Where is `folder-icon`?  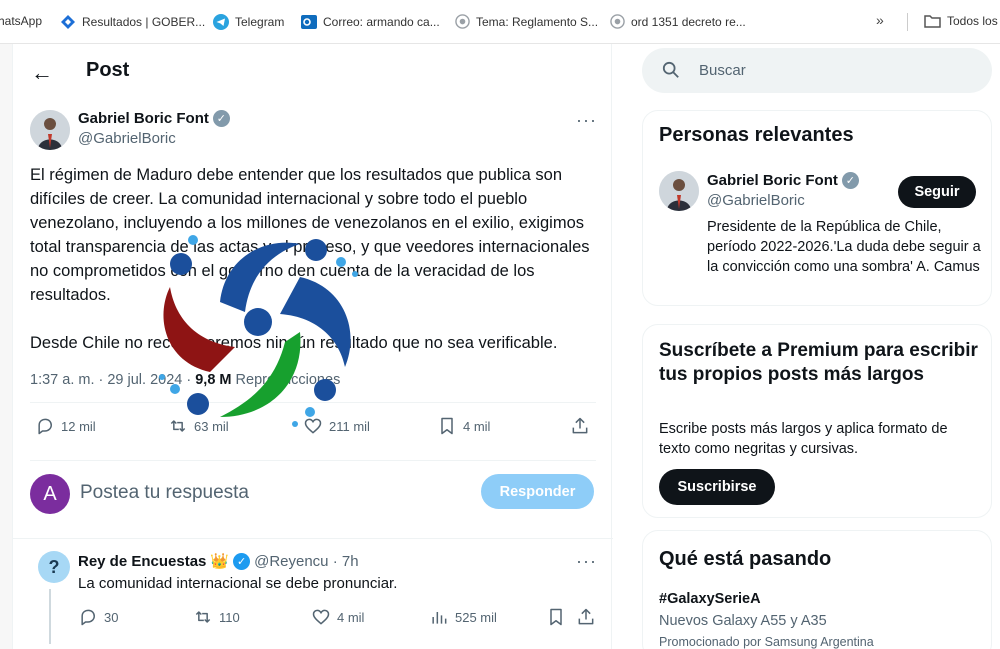
folder-icon is located at coordinates (932, 21).